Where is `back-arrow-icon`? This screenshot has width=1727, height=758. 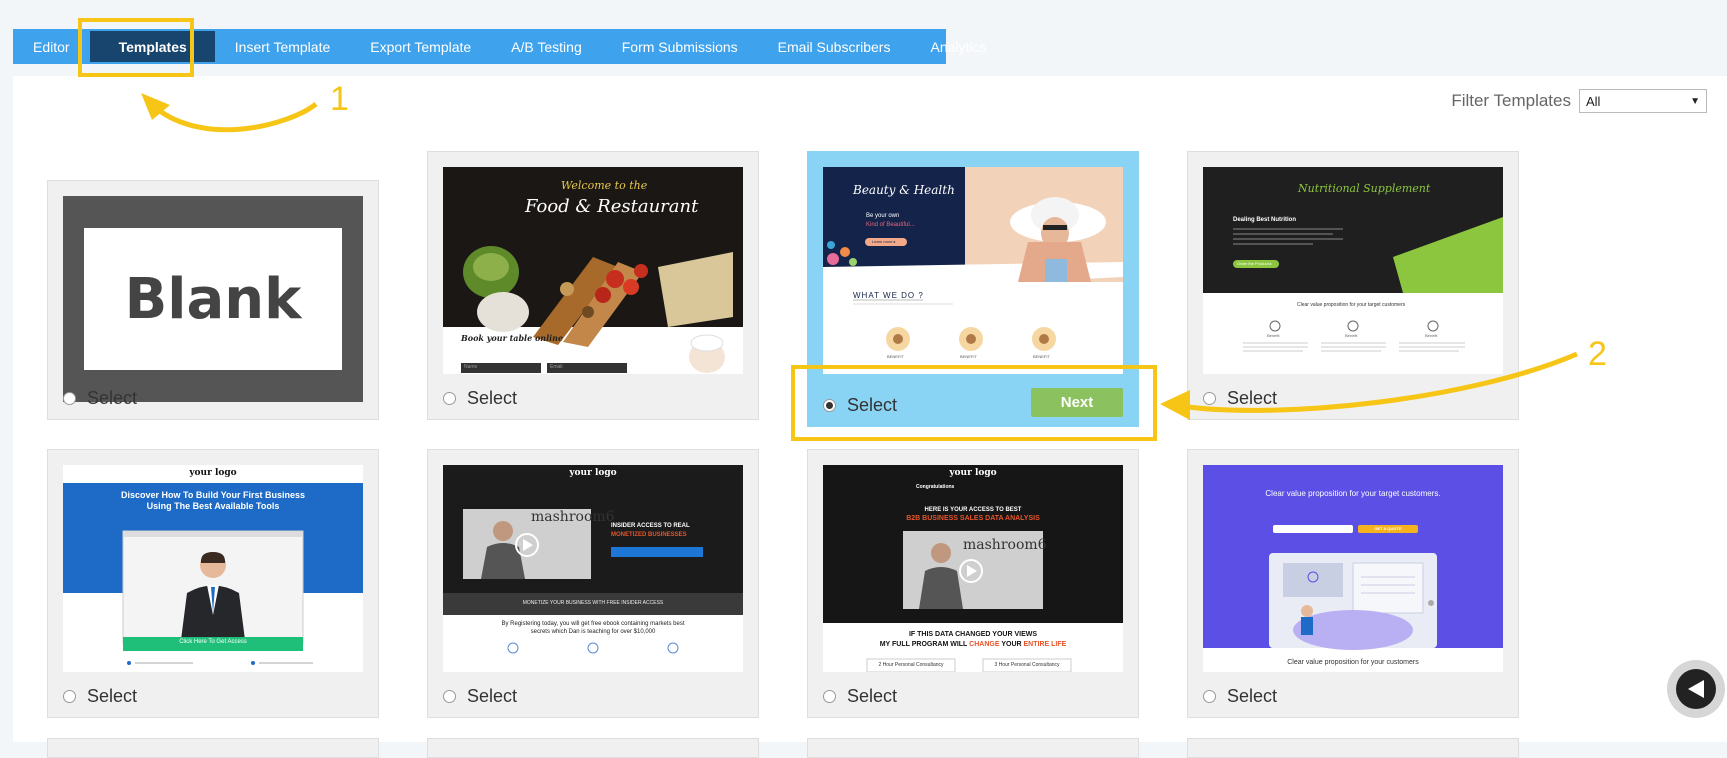
back-arrow-icon is located at coordinates (1696, 689).